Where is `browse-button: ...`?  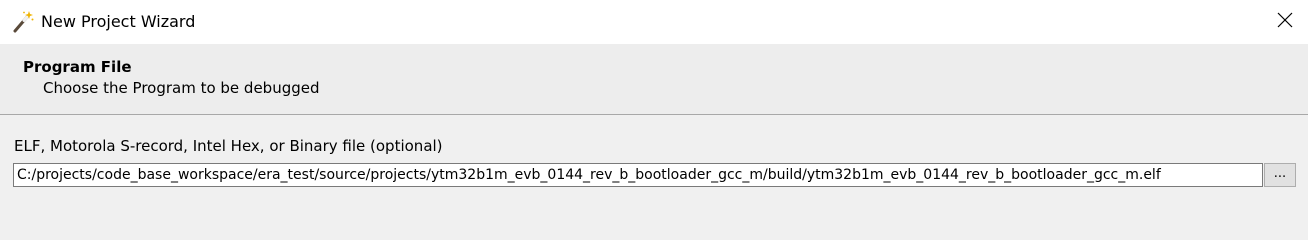 browse-button: ... is located at coordinates (1280, 175).